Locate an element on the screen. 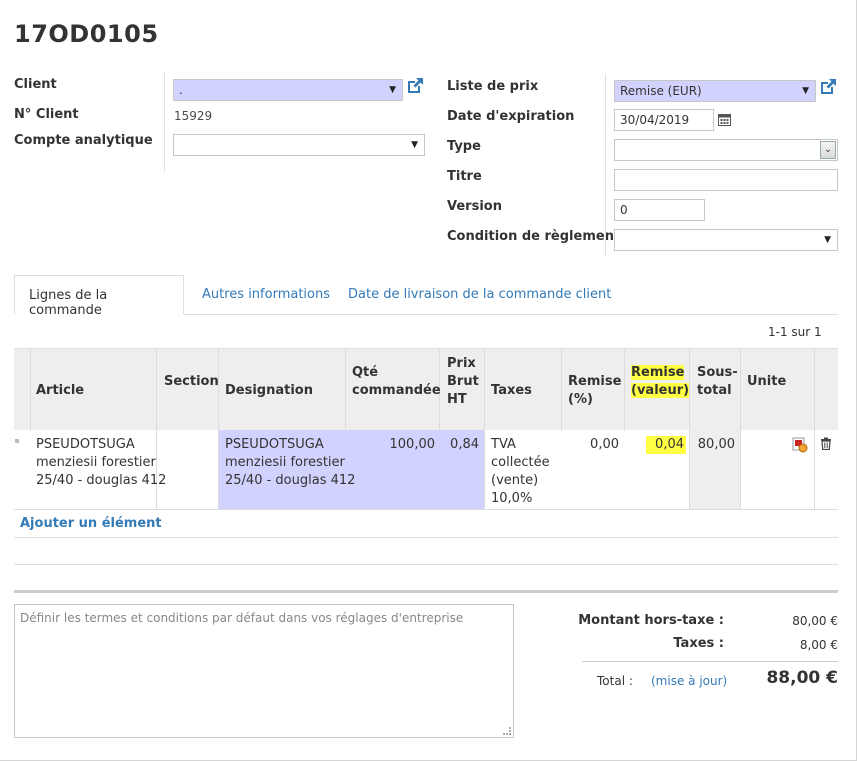 This screenshot has height=761, width=857. col-discount-pct-line2: (%) is located at coordinates (580, 399).